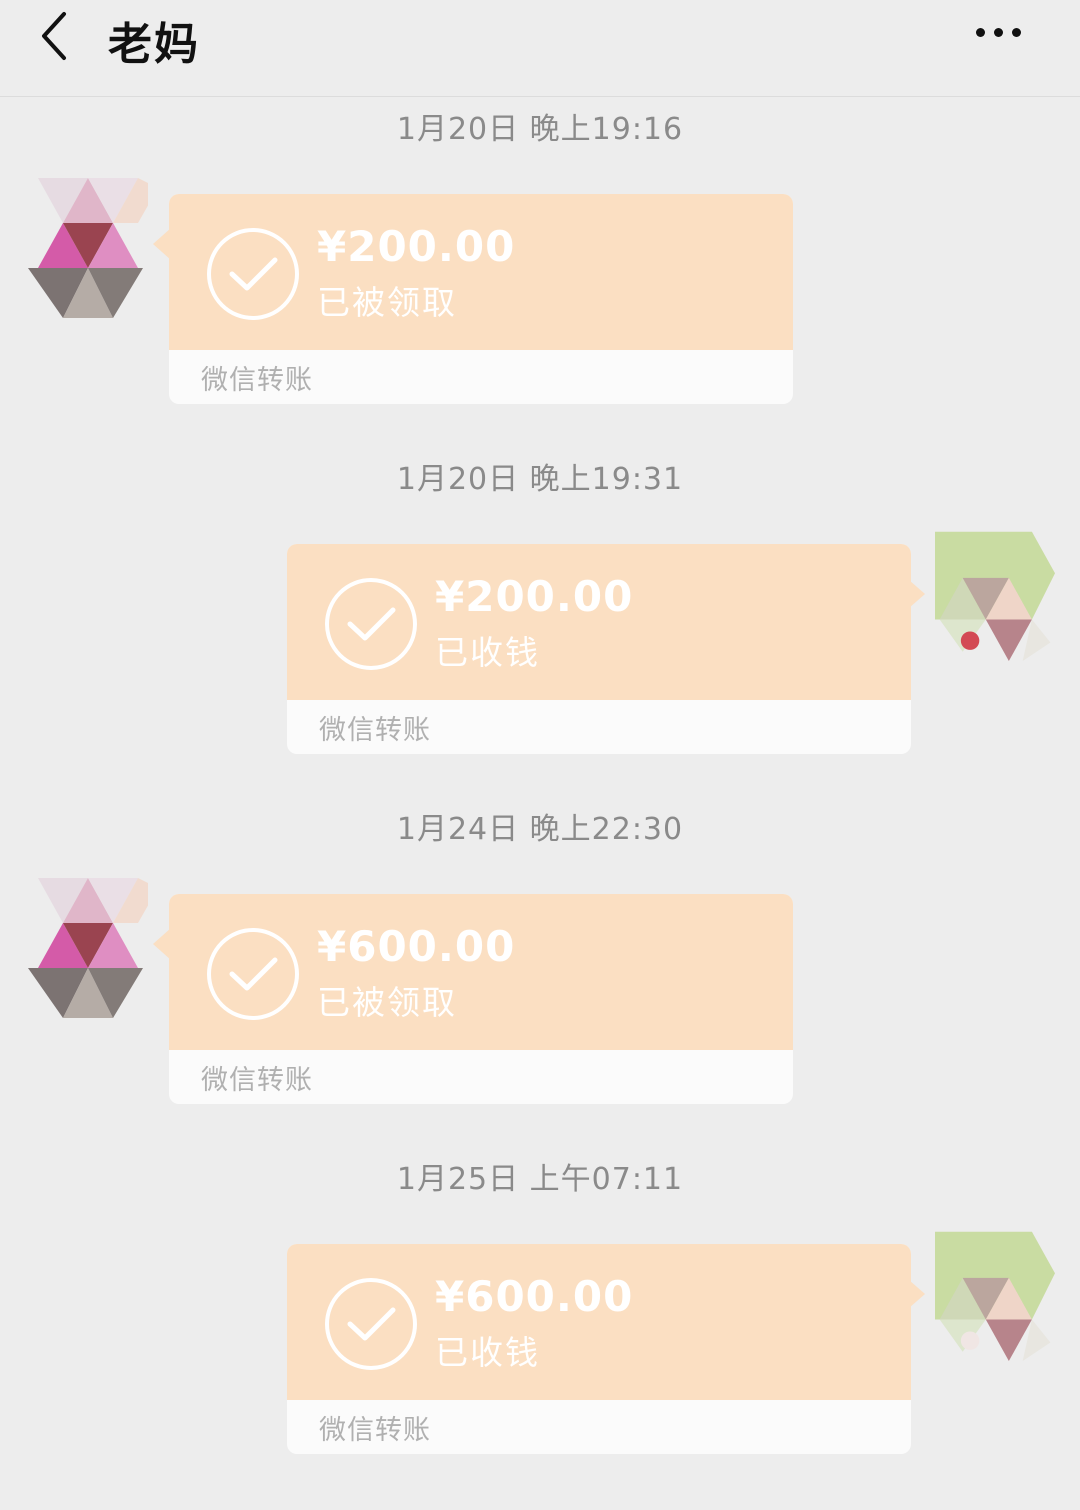  Describe the element at coordinates (599, 622) in the screenshot. I see `transfer-bubble-top: ¥200.00 已收钱` at that location.